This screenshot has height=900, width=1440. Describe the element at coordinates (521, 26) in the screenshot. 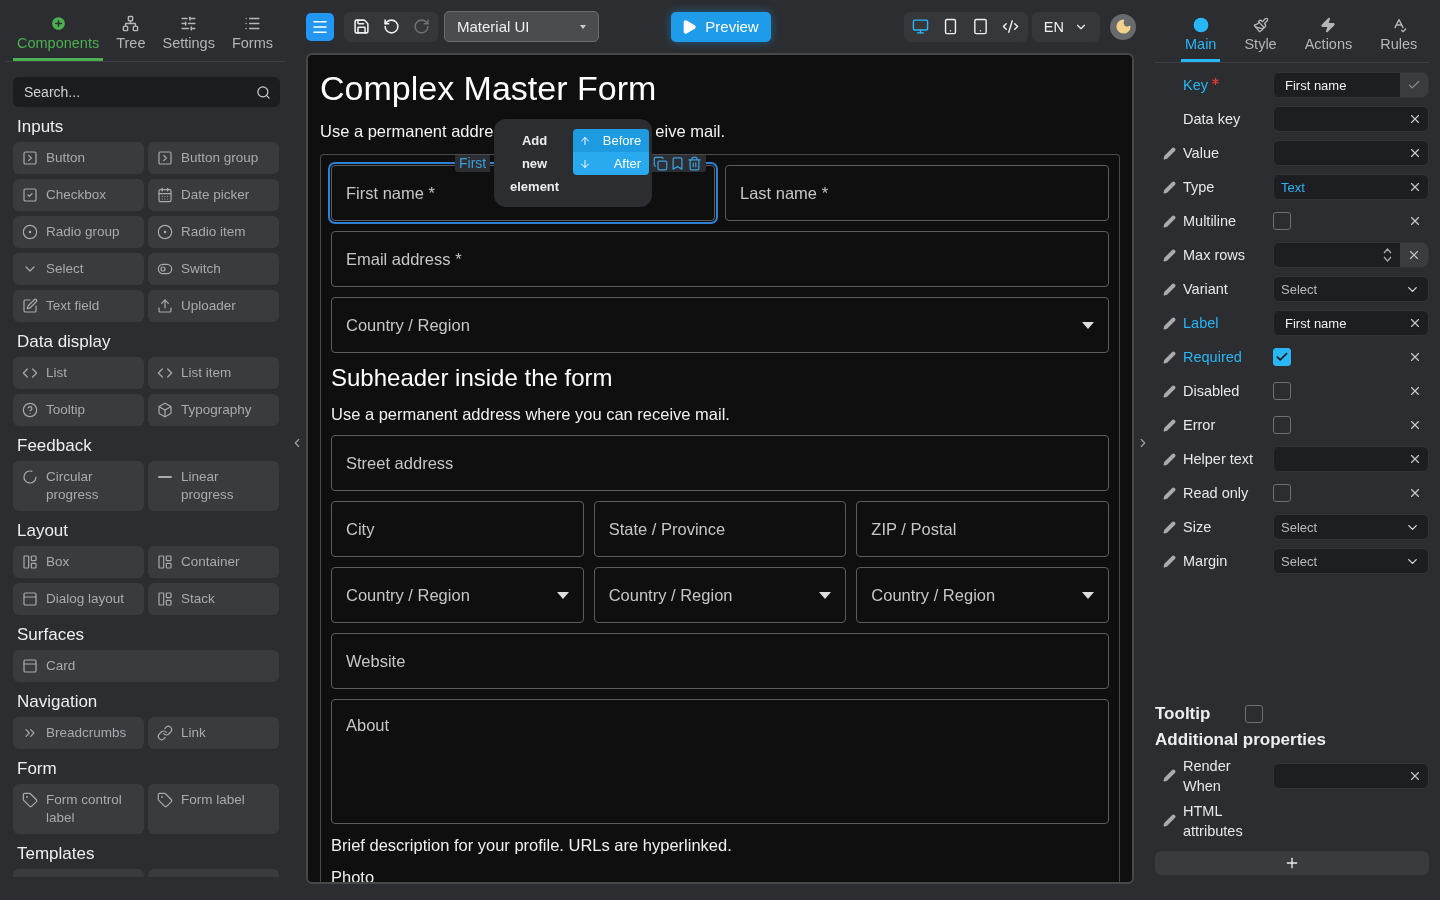

I see `framework-select: Material UI` at that location.